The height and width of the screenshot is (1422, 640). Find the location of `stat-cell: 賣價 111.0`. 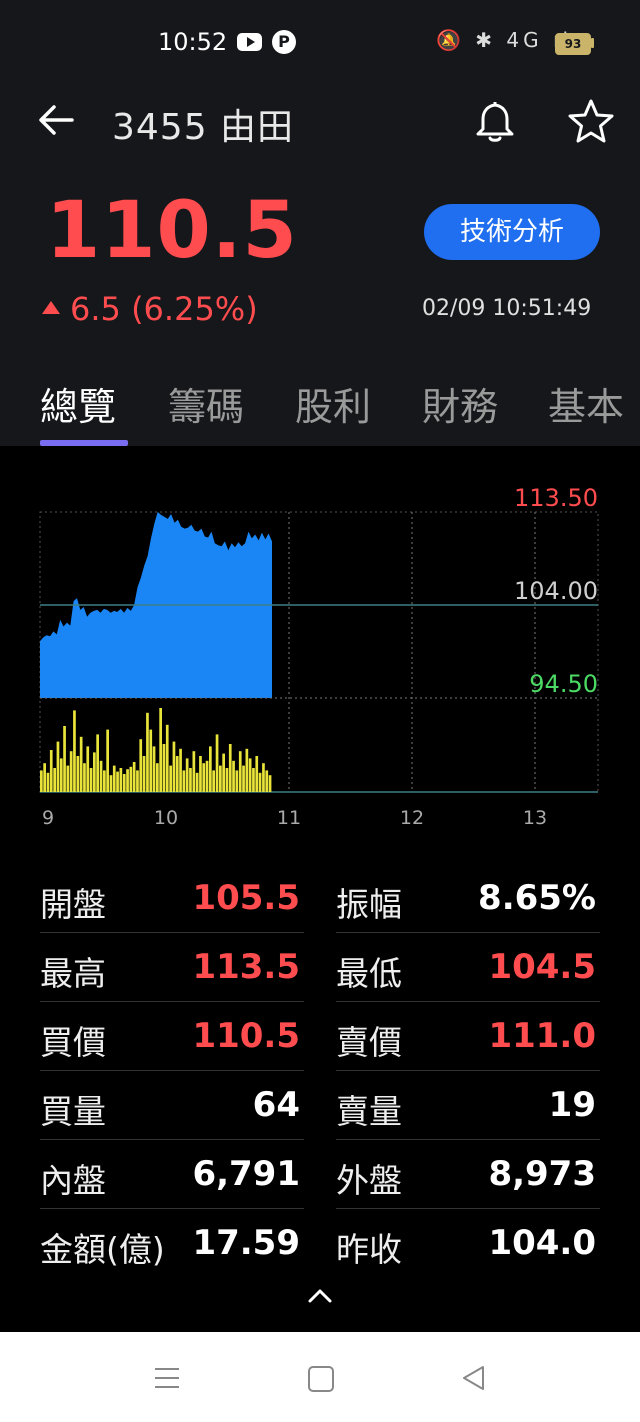

stat-cell: 賣價 111.0 is located at coordinates (468, 1036).